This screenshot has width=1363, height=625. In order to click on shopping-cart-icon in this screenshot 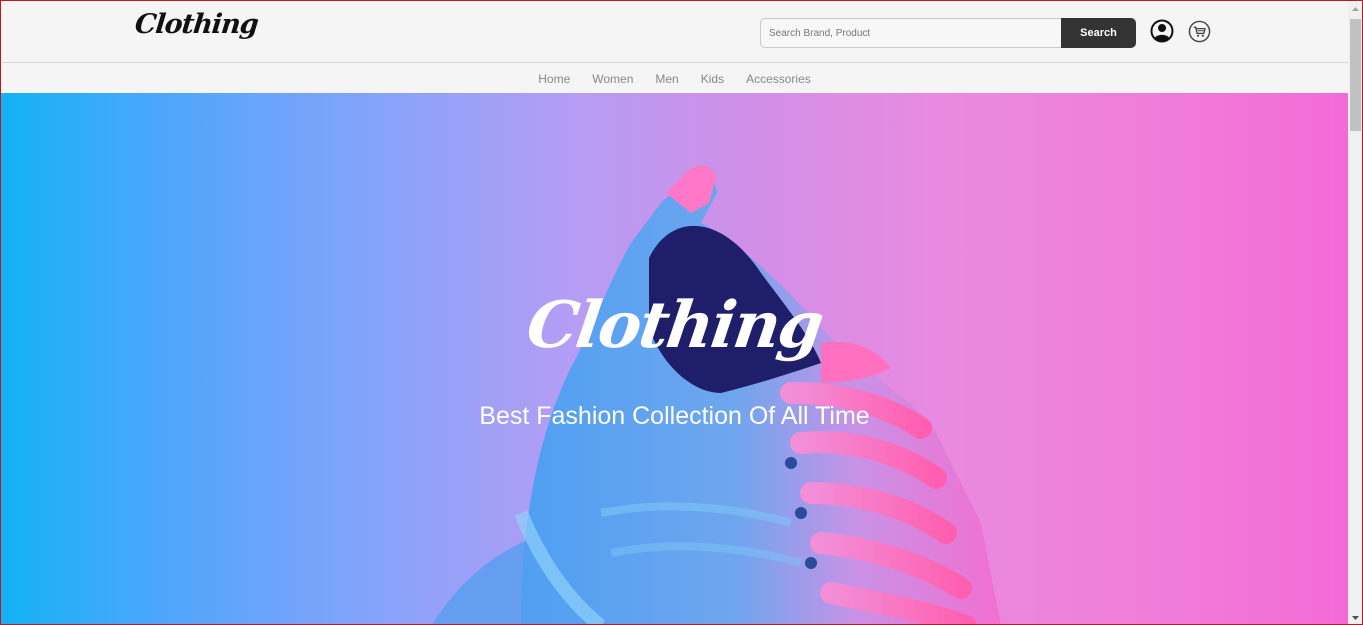, I will do `click(1199, 31)`.